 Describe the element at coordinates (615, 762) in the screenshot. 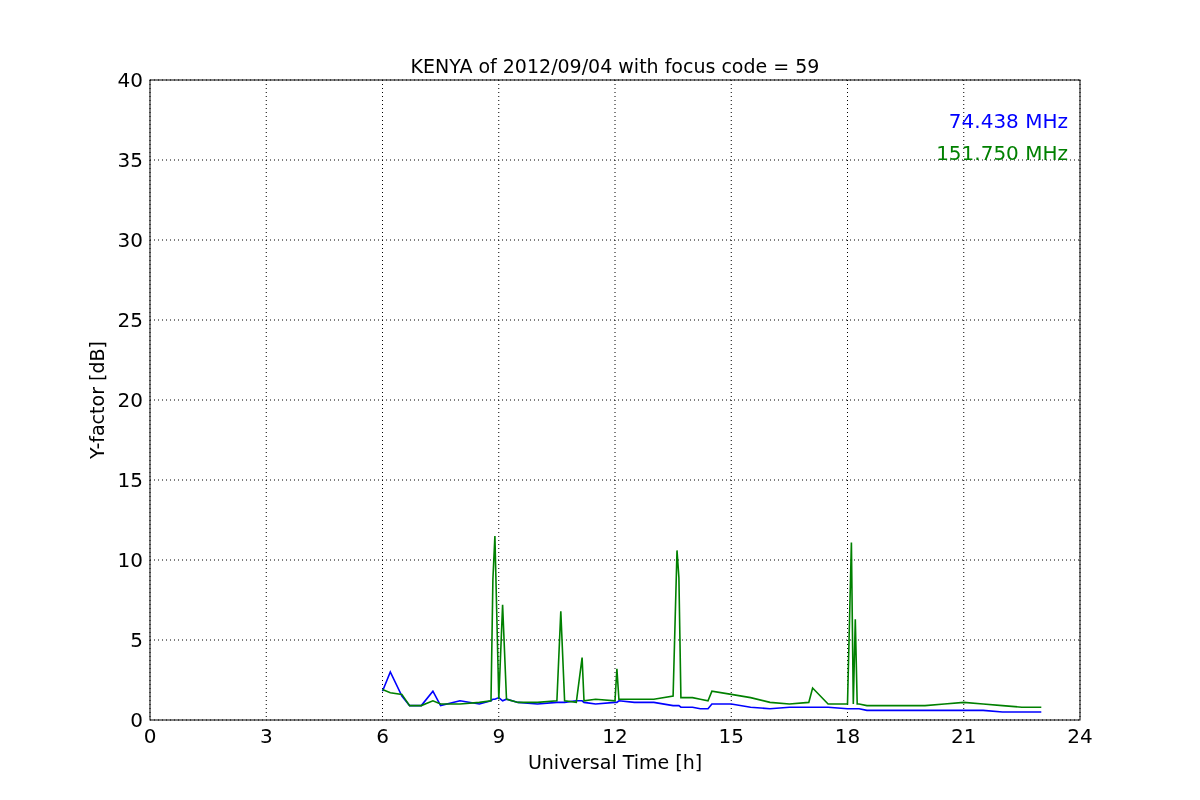

I see `x-axis-label: Universal Time [h]` at that location.